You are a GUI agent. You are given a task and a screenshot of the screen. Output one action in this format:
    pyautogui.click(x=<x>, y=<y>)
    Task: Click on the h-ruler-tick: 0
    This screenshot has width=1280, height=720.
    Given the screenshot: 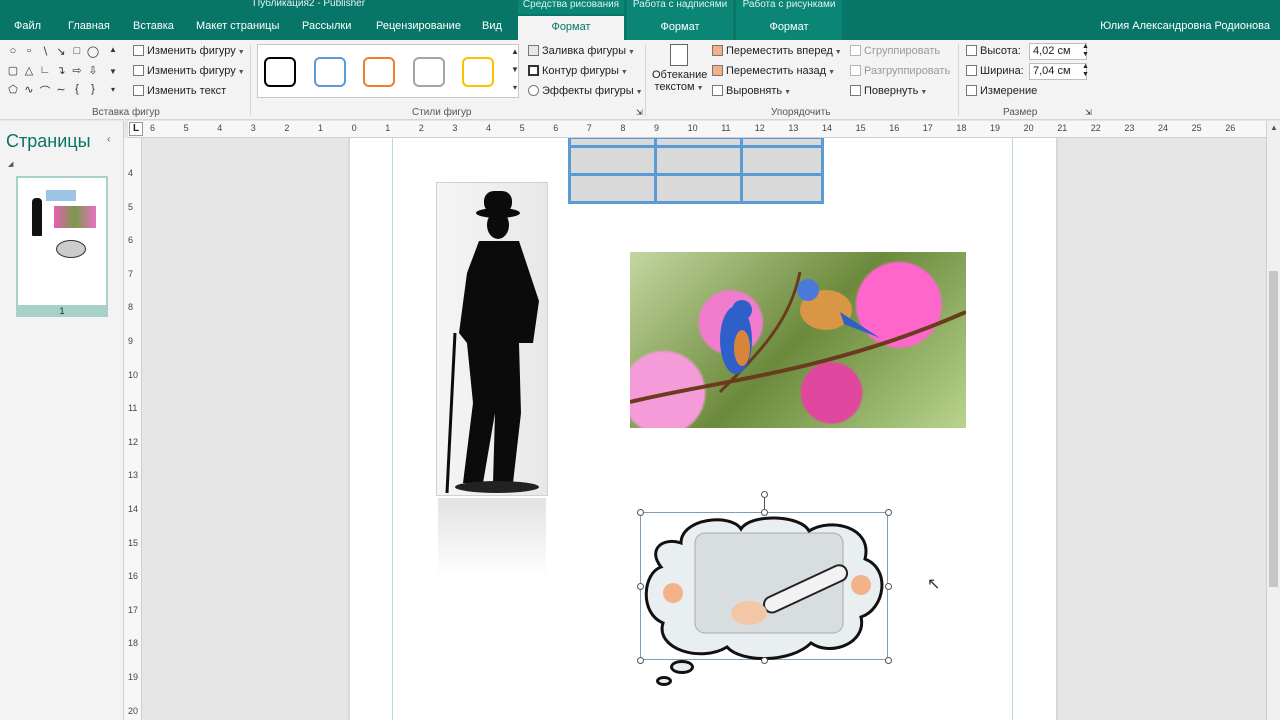 What is the action you would take?
    pyautogui.click(x=354, y=128)
    